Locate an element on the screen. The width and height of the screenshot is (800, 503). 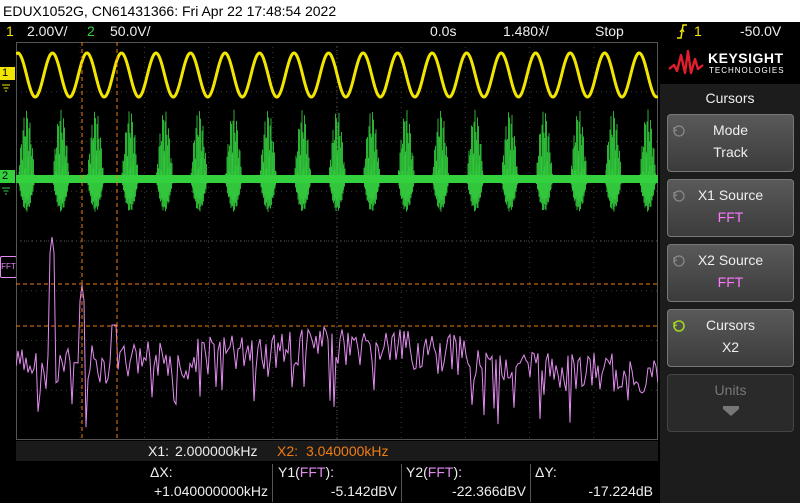
ch2-ground-icon is located at coordinates (6, 191).